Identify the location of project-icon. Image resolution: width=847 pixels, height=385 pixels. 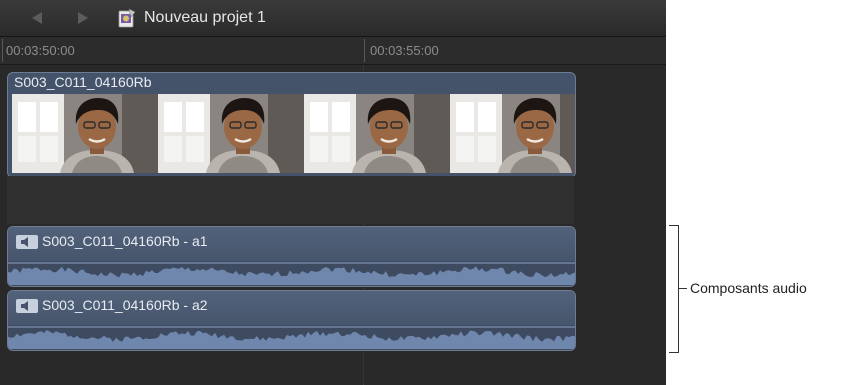
(127, 18).